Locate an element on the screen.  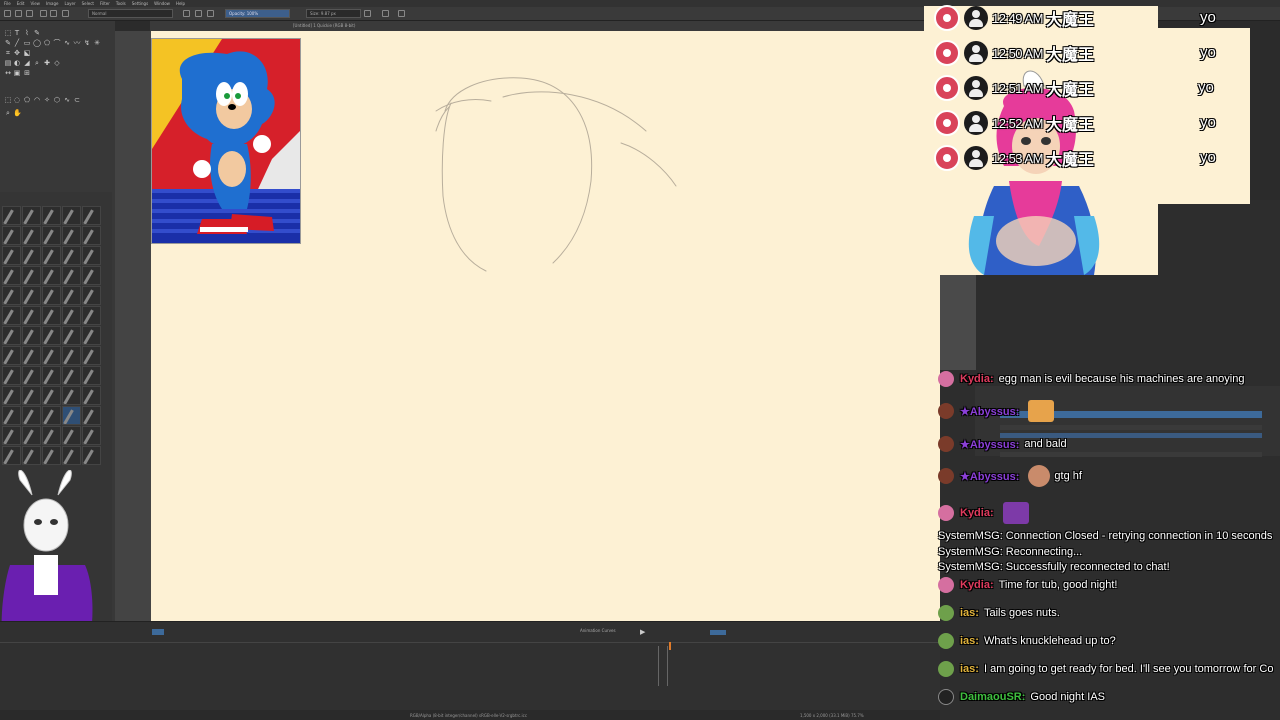
freehand-path-icon: 〰 is located at coordinates (77, 43).